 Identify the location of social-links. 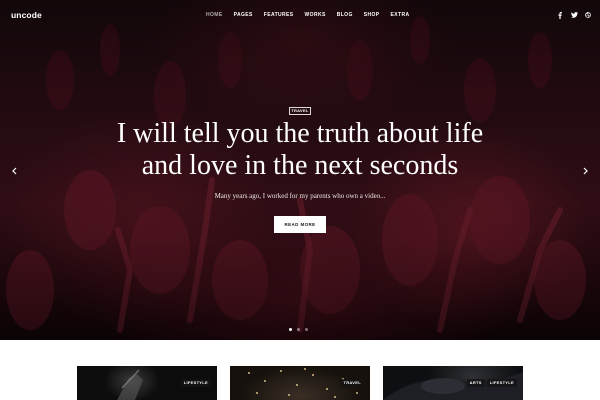
(574, 15).